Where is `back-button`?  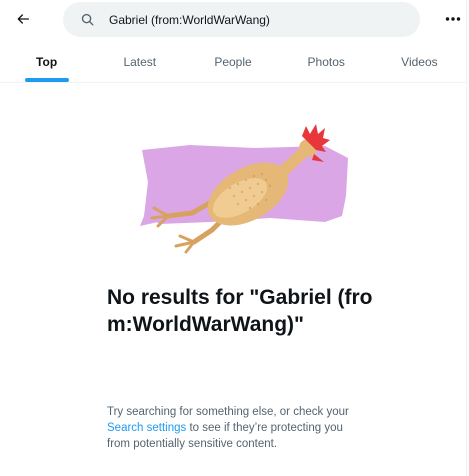
back-button is located at coordinates (23, 19).